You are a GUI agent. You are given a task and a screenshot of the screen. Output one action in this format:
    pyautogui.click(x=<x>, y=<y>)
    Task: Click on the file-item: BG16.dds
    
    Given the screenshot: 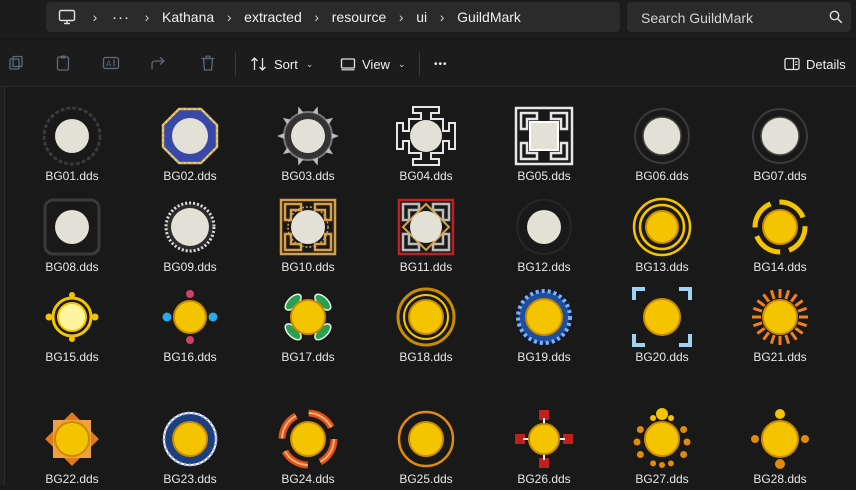 What is the action you would take?
    pyautogui.click(x=190, y=323)
    